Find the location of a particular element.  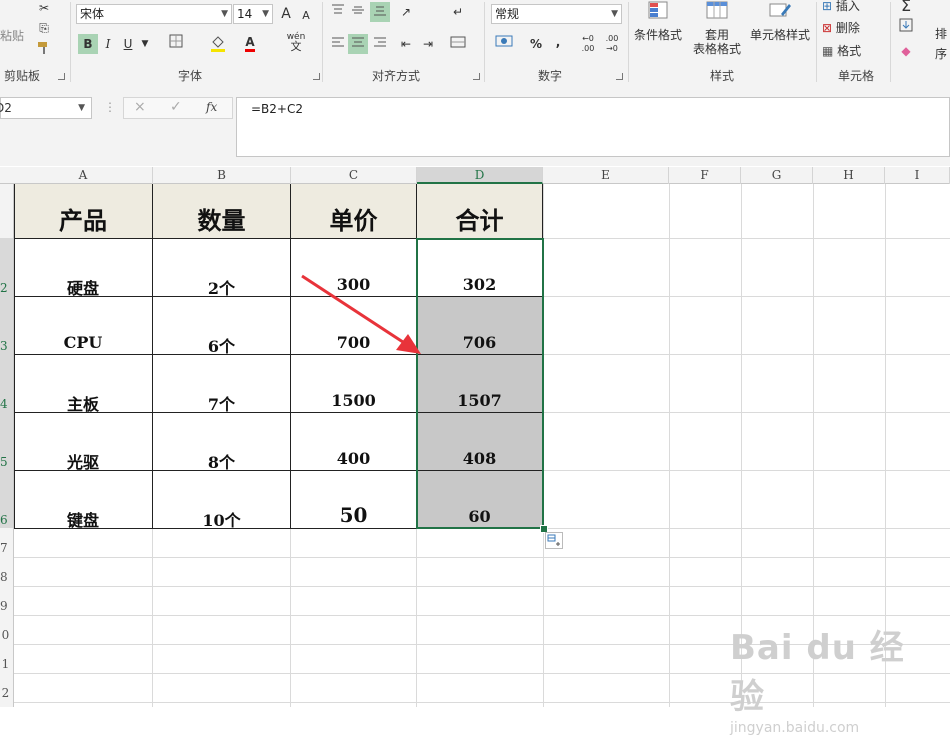

comma-button: , is located at coordinates (558, 42).